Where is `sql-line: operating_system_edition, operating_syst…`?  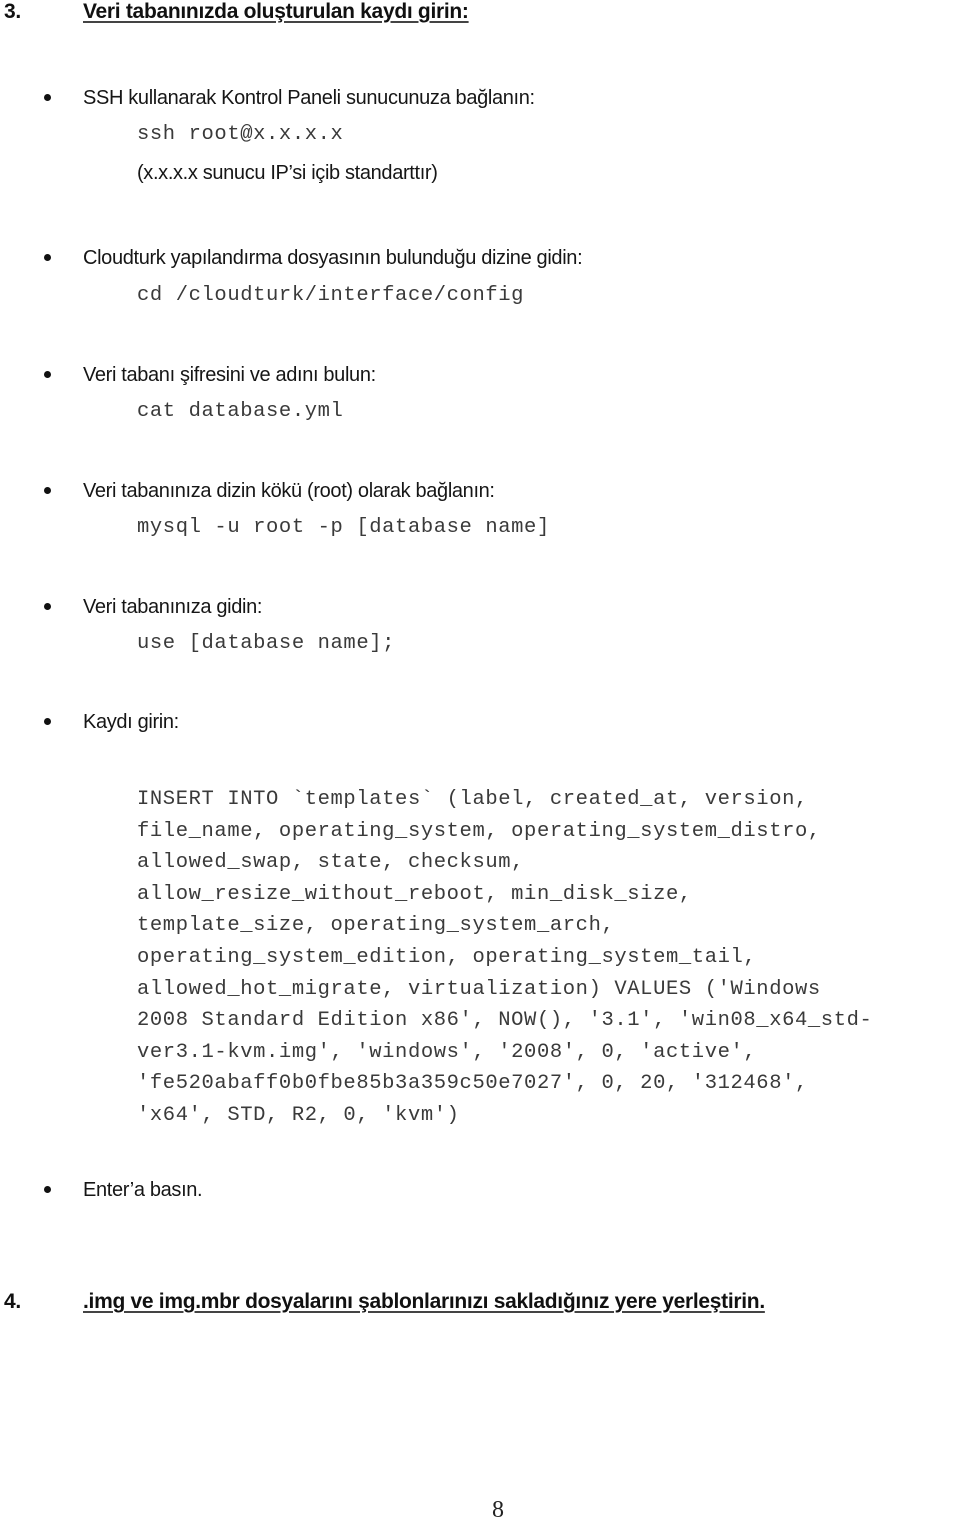 sql-line: operating_system_edition, operating_syst… is located at coordinates (447, 957).